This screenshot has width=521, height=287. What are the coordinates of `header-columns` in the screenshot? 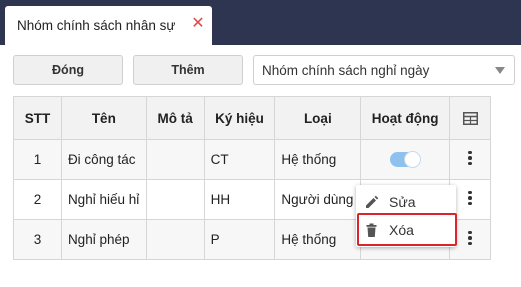 It's located at (470, 118).